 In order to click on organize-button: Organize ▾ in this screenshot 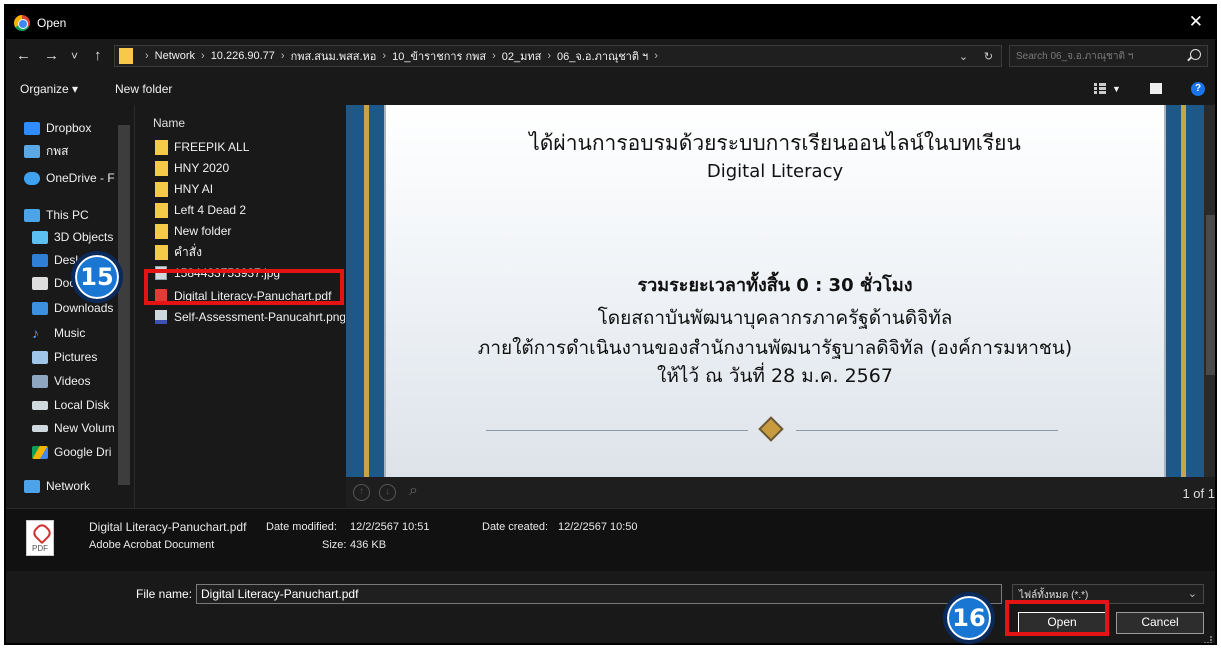, I will do `click(49, 89)`.